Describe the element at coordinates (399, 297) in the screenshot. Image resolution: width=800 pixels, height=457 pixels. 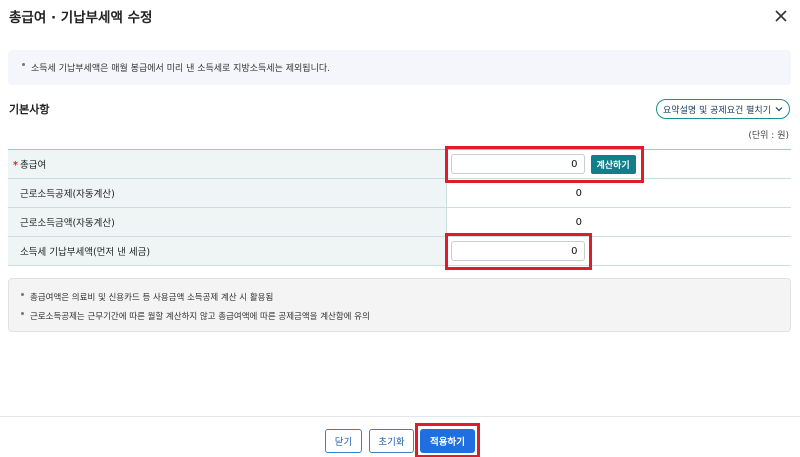
I see `info-line: 총급여액은 의료비 및 신용카드 등 사용금액 소득공제 계산 시 활용됨` at that location.